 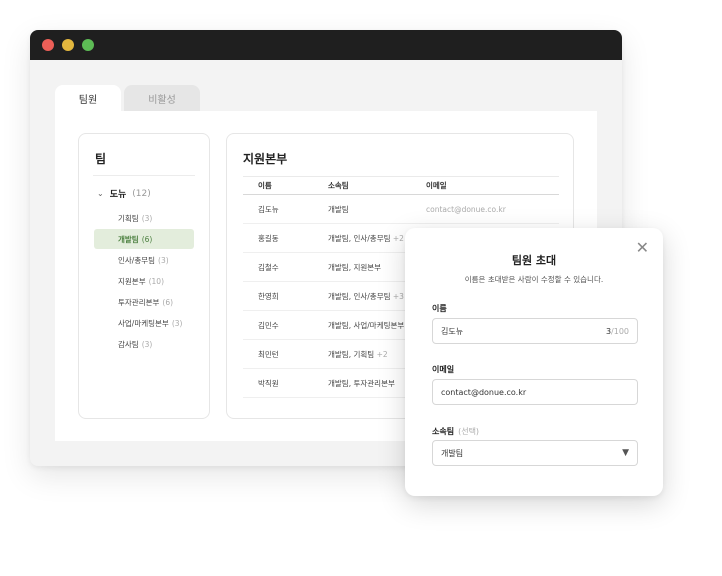 I want to click on window-titlebar, so click(x=326, y=45).